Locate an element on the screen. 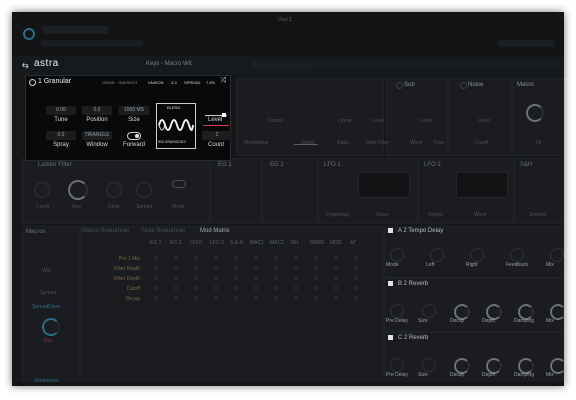 This screenshot has width=576, height=400. ladder-mode-toggle is located at coordinates (179, 184).